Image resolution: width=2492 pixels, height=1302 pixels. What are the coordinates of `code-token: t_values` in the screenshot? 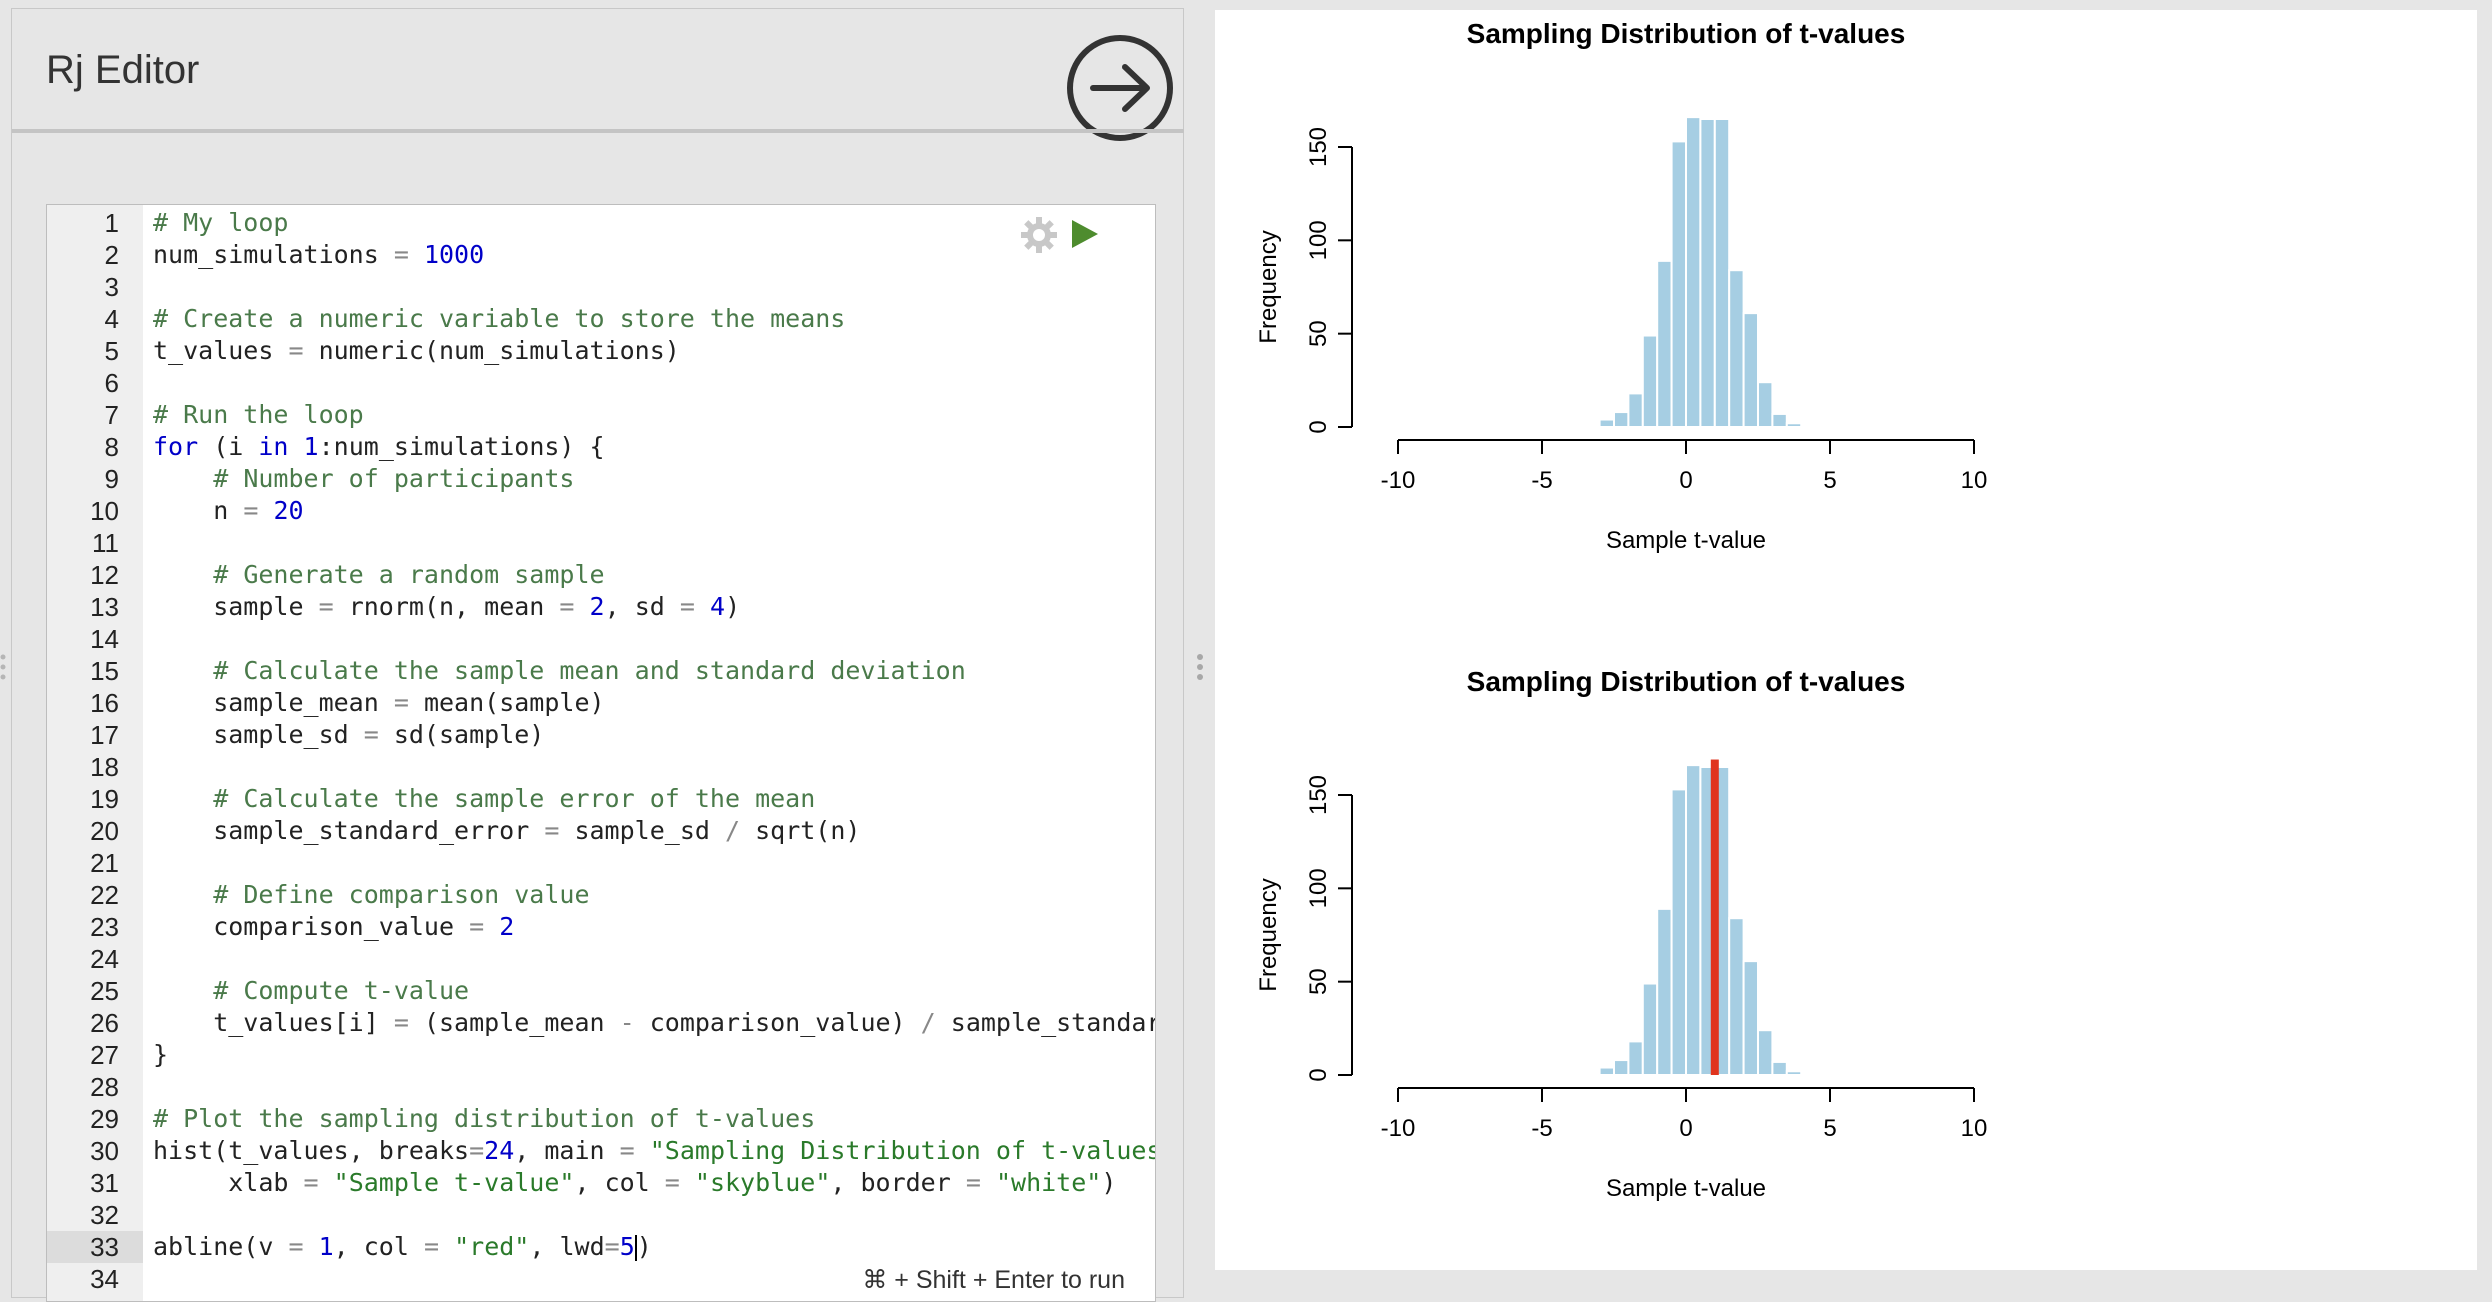 It's located at (221, 350).